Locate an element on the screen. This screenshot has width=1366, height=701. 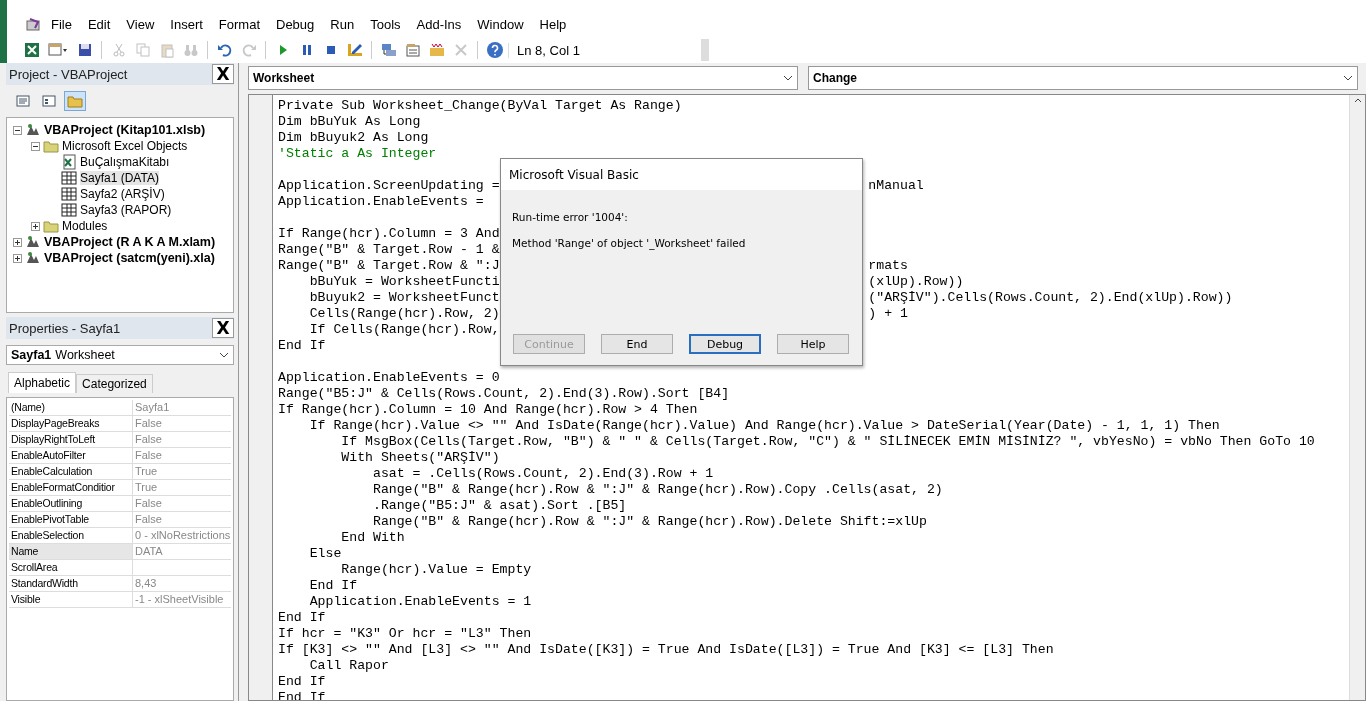
menu-item: Tools is located at coordinates (385, 24).